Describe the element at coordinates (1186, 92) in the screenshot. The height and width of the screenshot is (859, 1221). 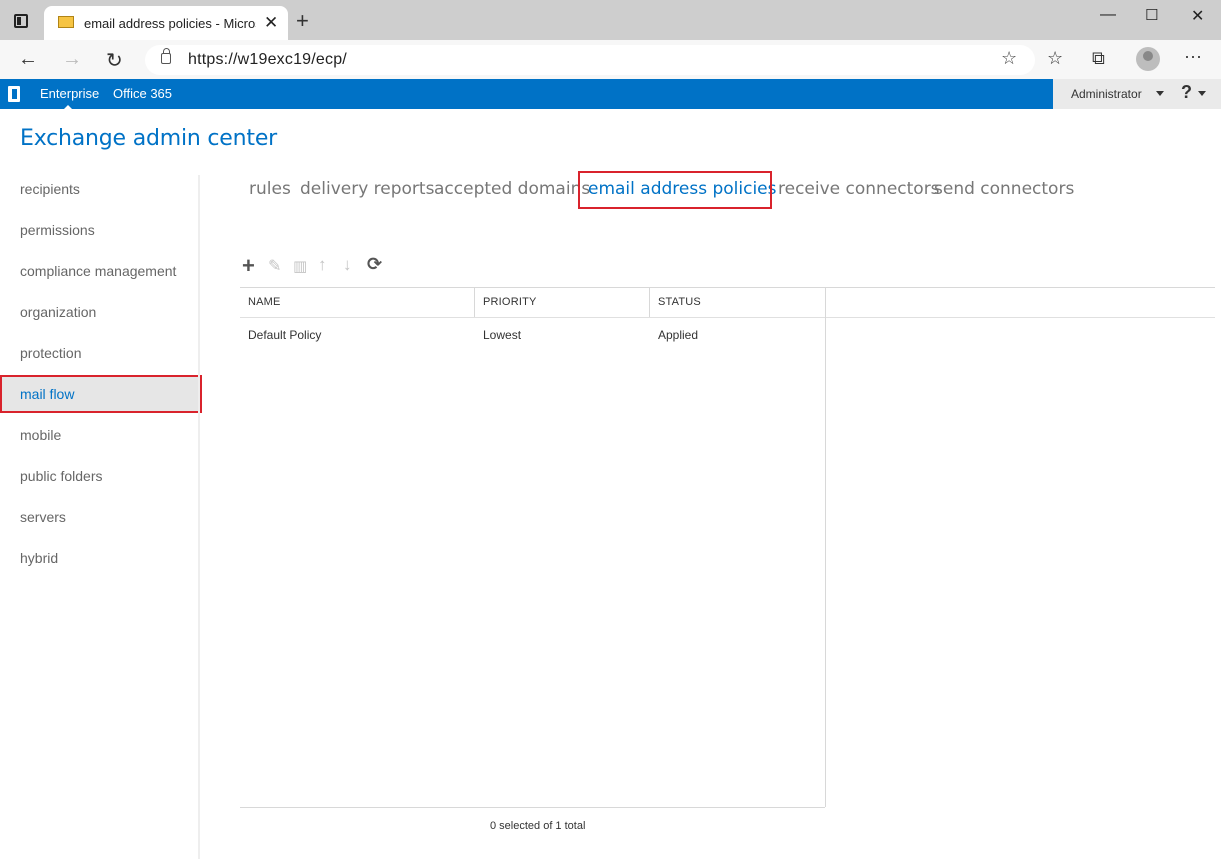
I see `help-icon: ?` at that location.